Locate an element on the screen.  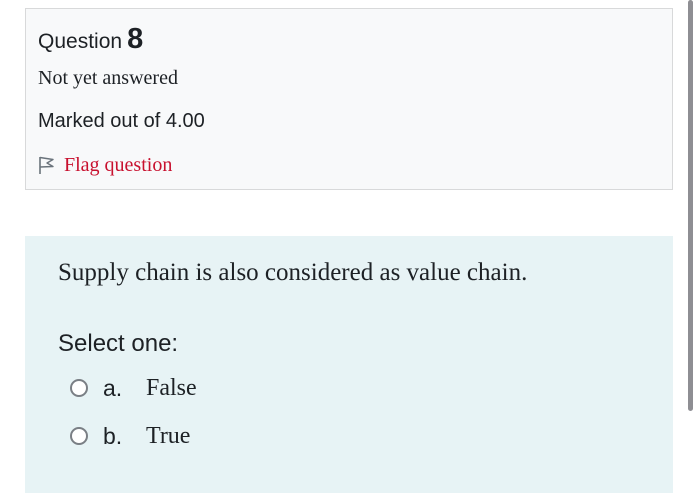
answer-text-a: False is located at coordinates (171, 387).